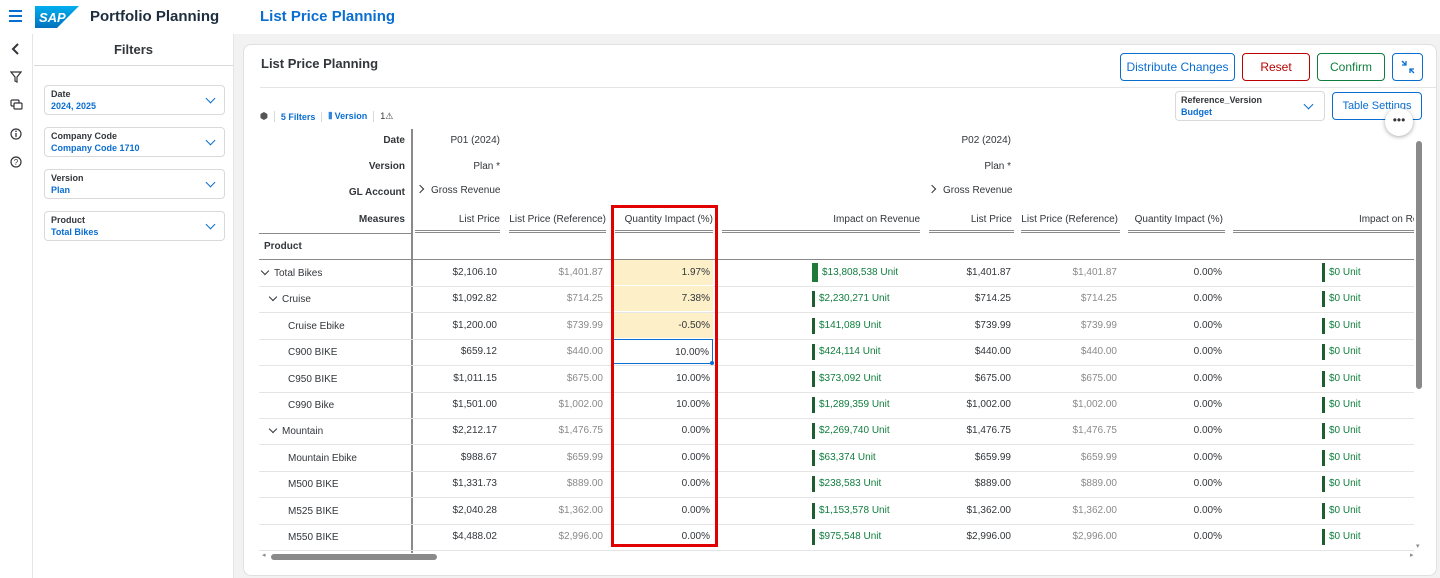 The image size is (1440, 578). I want to click on list-price-cell: $659.99, so click(970, 457).